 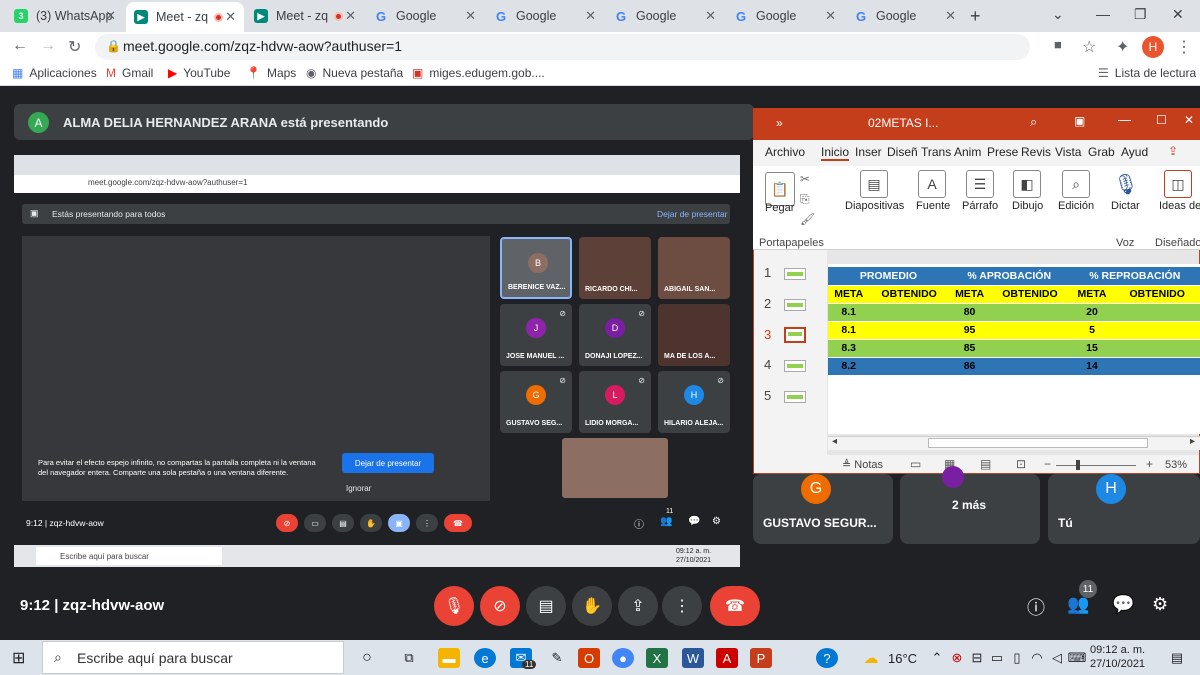 I want to click on restore-button: ❐, so click(x=1140, y=14).